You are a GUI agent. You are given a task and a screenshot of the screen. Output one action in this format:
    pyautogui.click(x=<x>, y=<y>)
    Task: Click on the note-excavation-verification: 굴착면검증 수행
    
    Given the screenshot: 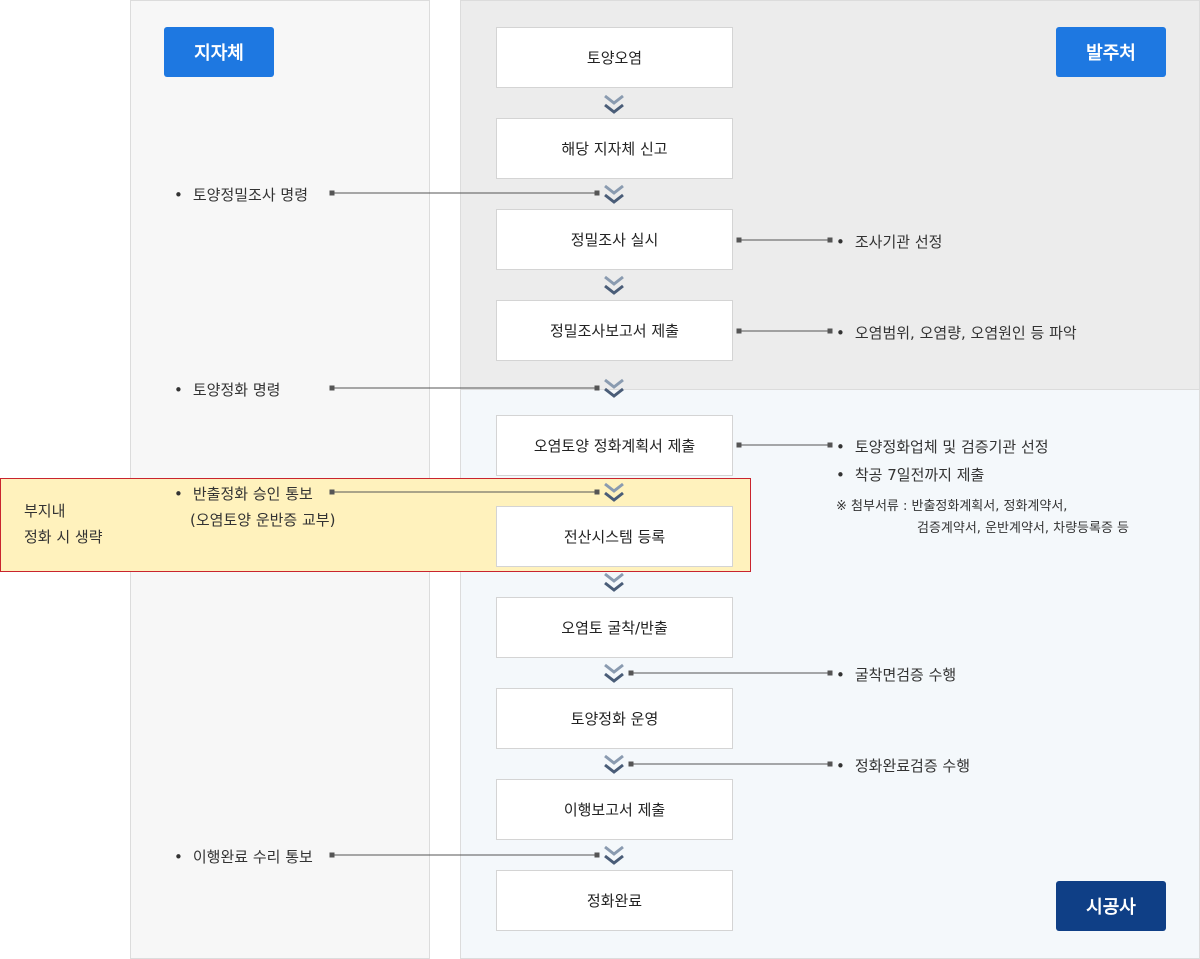 What is the action you would take?
    pyautogui.click(x=896, y=674)
    